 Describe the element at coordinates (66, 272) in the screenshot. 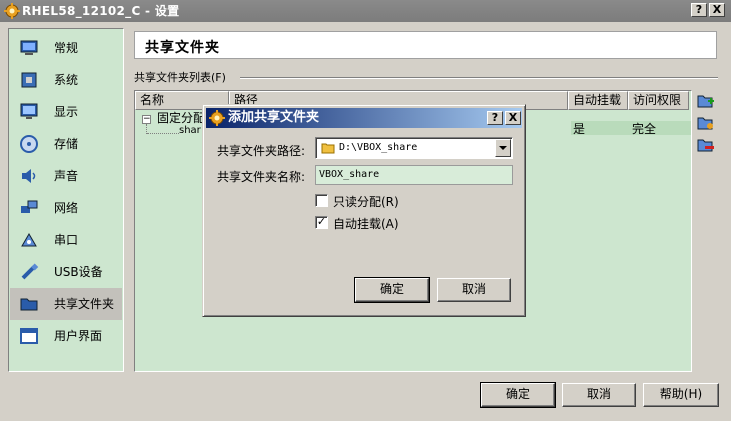

I see `sidebar-item-usb: USB设备` at that location.